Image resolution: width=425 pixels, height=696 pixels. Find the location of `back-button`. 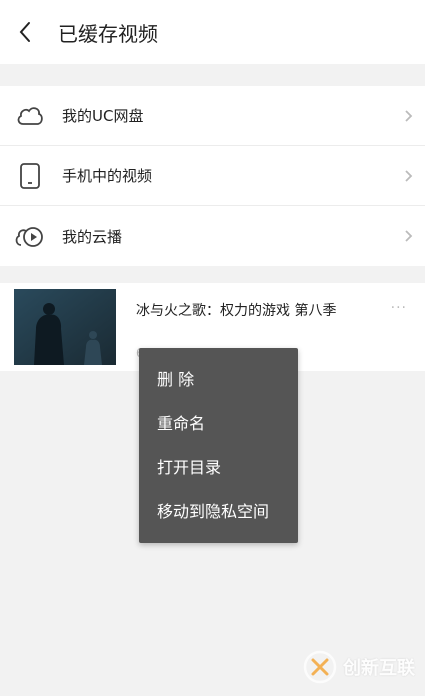

back-button is located at coordinates (25, 32).